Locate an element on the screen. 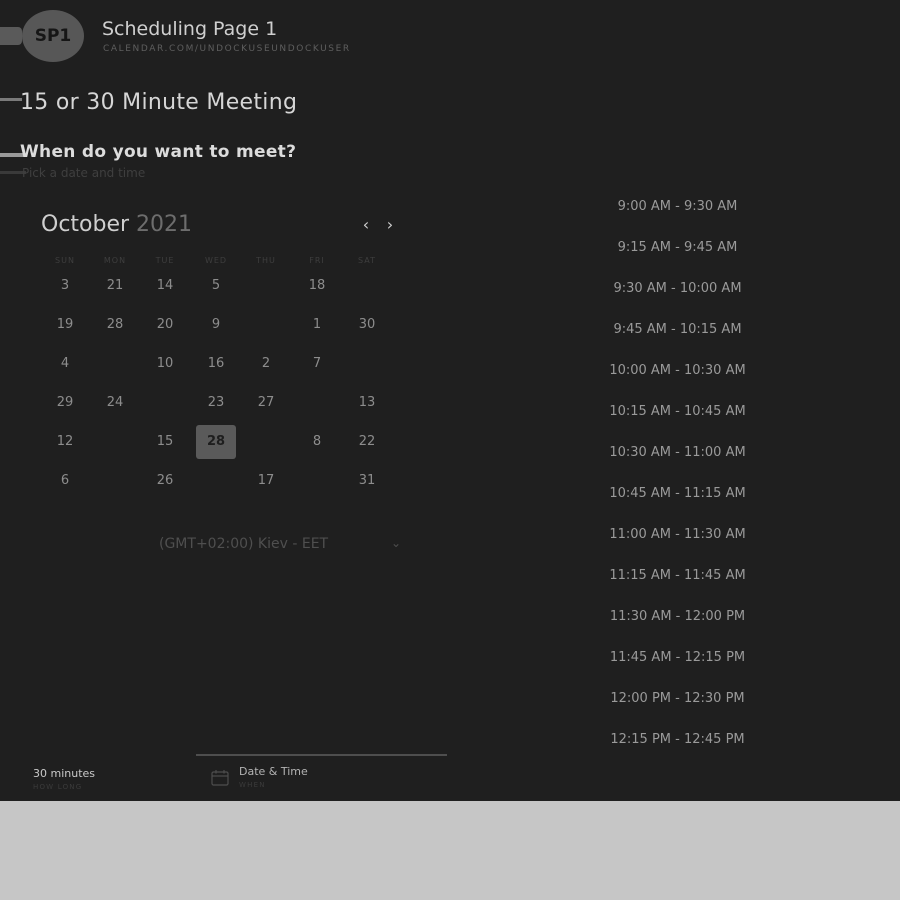 The image size is (900, 900). calendar-day: 20 is located at coordinates (165, 325).